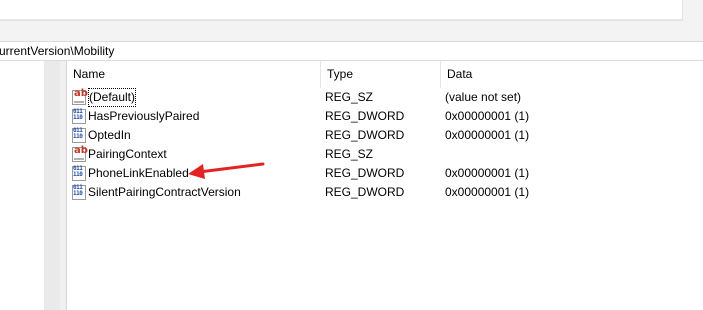 This screenshot has width=703, height=310. I want to click on value-name: (Default), so click(112, 97).